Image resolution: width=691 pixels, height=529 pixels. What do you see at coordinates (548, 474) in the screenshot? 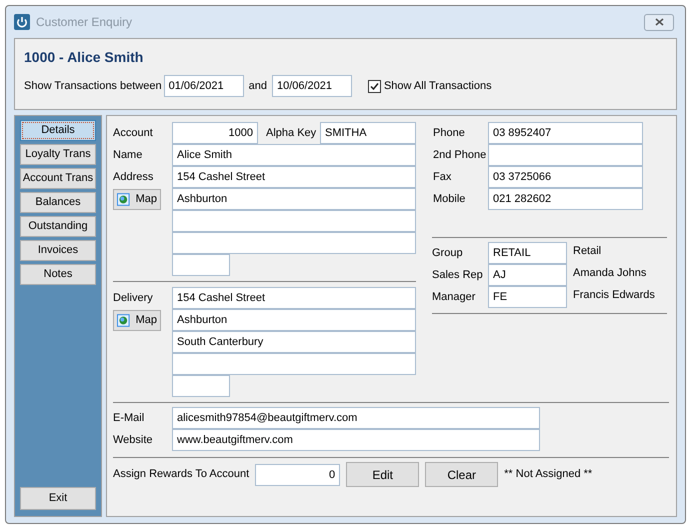
I see `field-label: ** Not Assigned **` at bounding box center [548, 474].